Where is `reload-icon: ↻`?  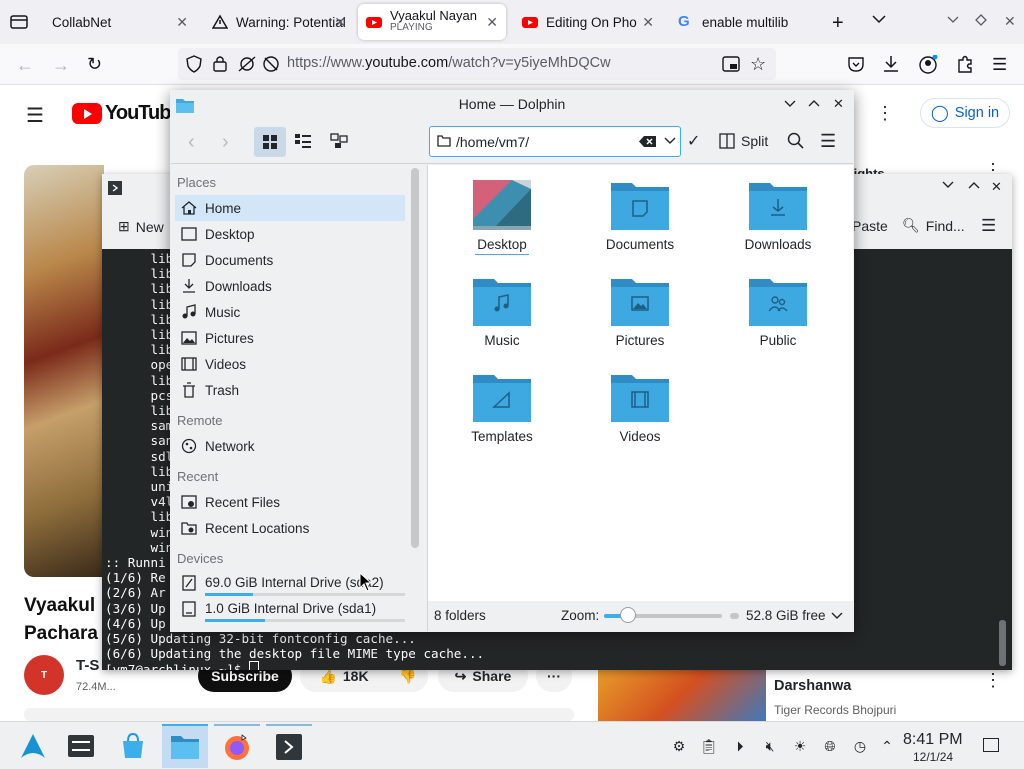
reload-icon: ↻ is located at coordinates (94, 64).